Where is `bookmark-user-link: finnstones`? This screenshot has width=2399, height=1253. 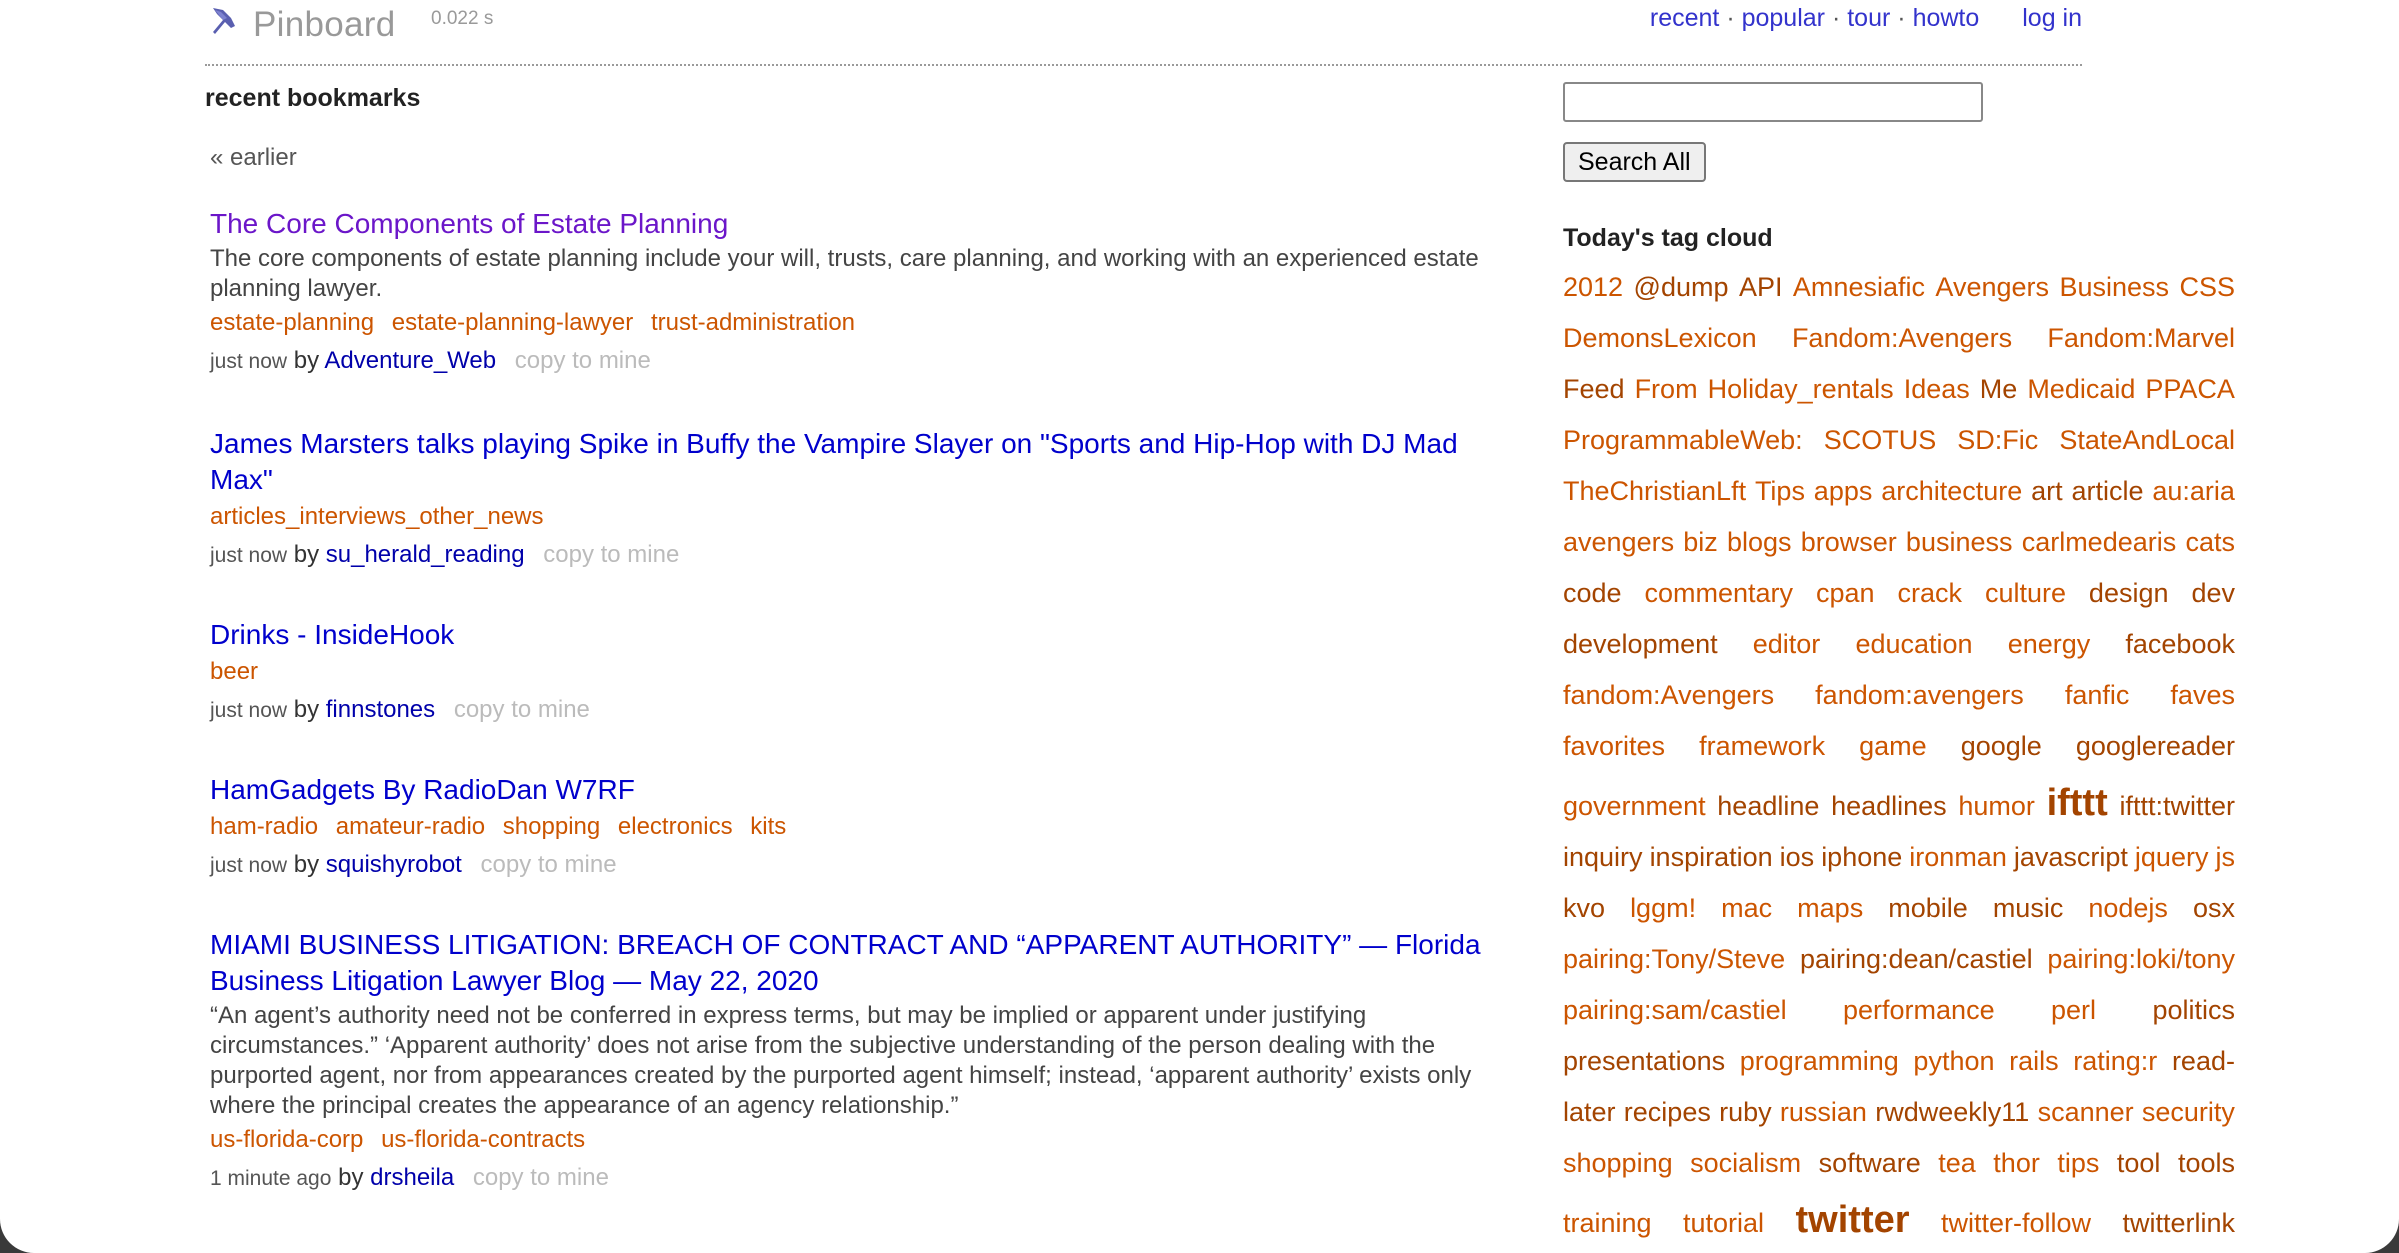 bookmark-user-link: finnstones is located at coordinates (380, 709).